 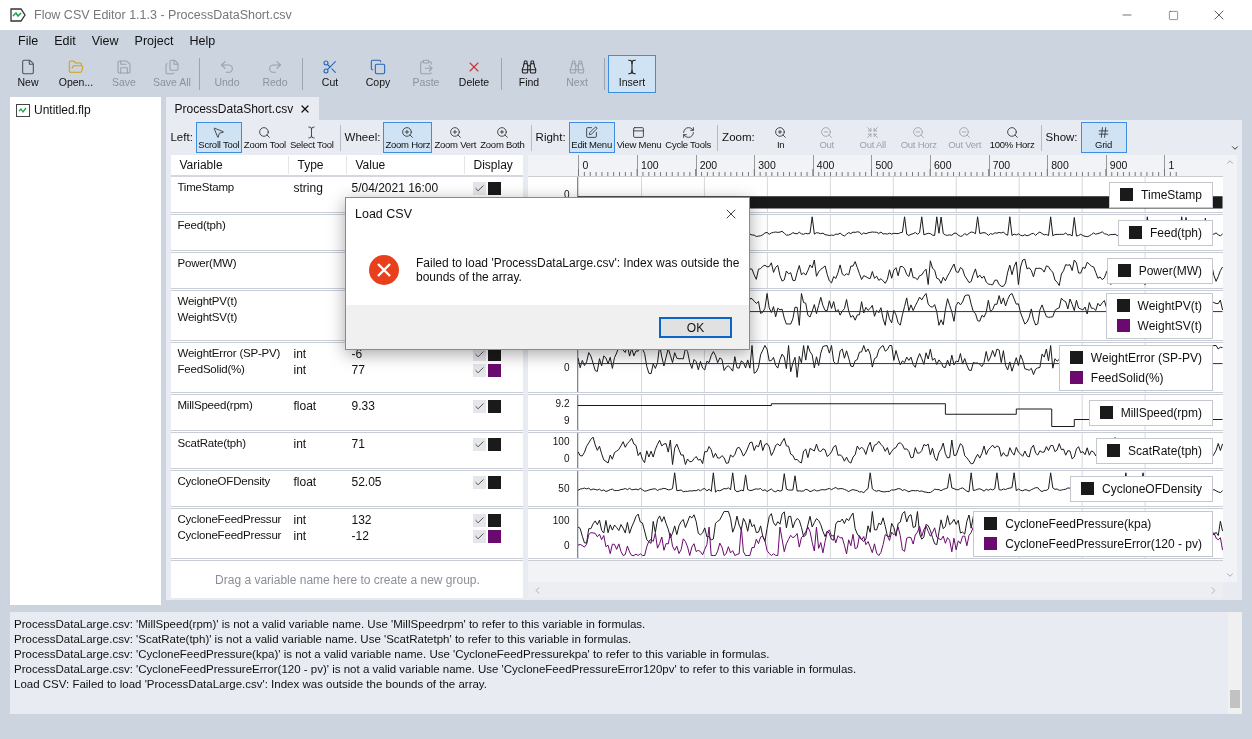 What do you see at coordinates (561, 521) in the screenshot?
I see `axis-label: 100` at bounding box center [561, 521].